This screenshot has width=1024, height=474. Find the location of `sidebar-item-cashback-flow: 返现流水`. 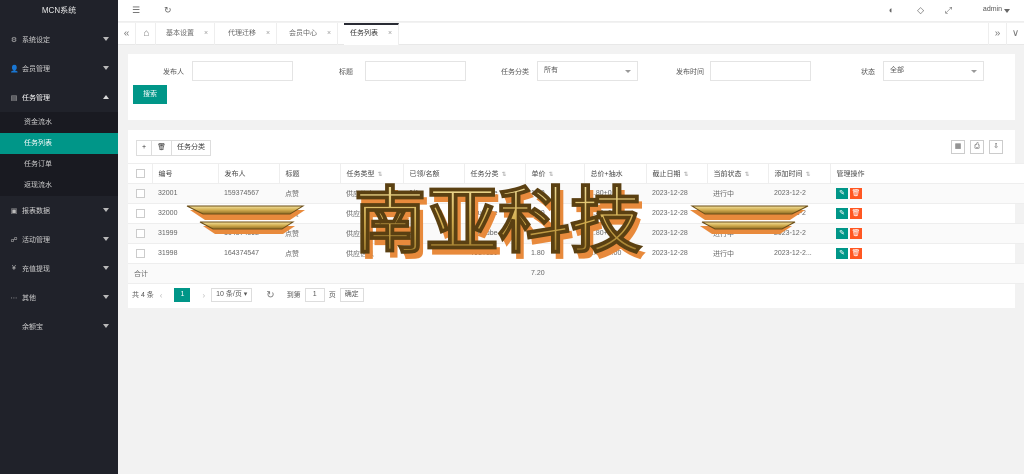

sidebar-item-cashback-flow: 返现流水 is located at coordinates (59, 185).